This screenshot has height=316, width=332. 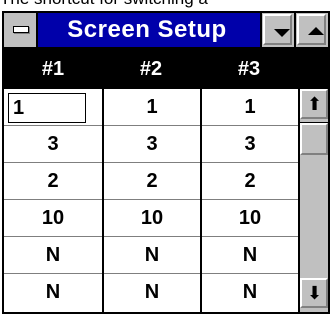 I want to click on grid-cell-r2-c1: 3, so click(x=53, y=144).